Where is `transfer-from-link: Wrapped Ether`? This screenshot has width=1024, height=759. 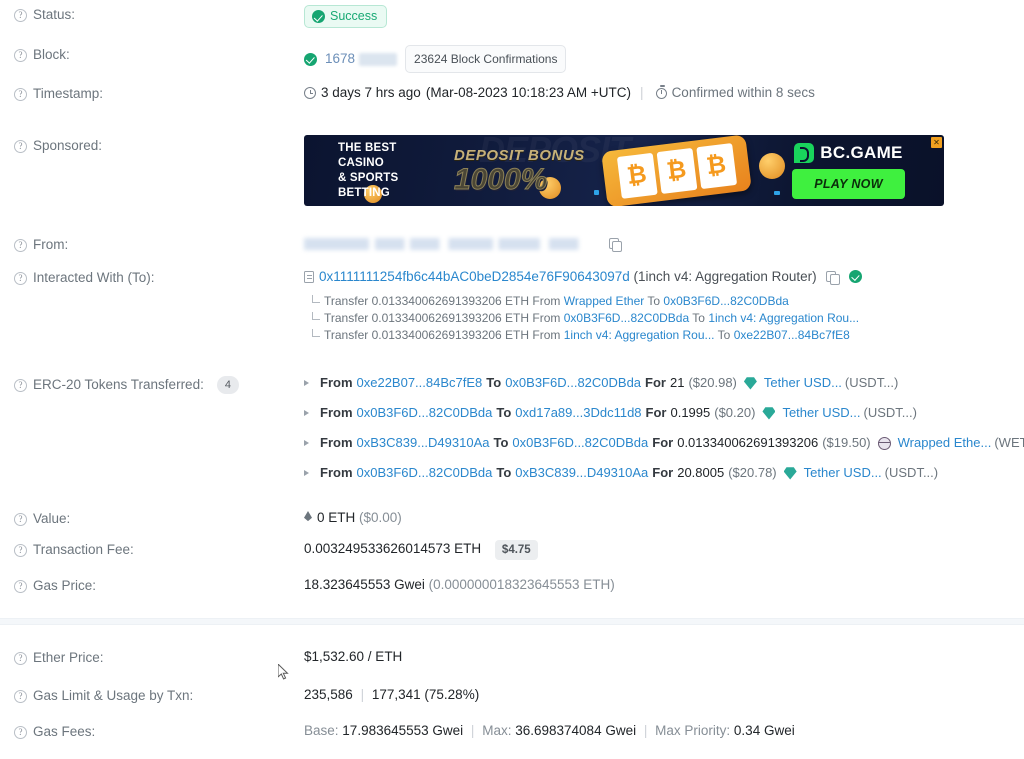
transfer-from-link: Wrapped Ether is located at coordinates (604, 301).